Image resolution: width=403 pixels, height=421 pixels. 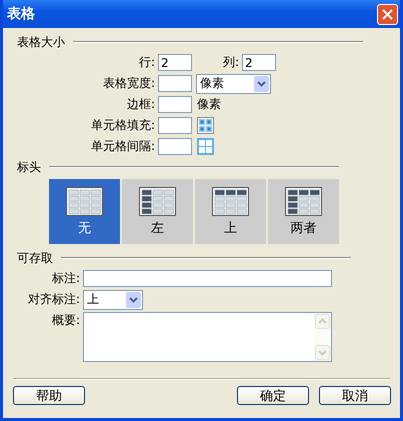 What do you see at coordinates (322, 352) in the screenshot?
I see `scroll-down-icon` at bounding box center [322, 352].